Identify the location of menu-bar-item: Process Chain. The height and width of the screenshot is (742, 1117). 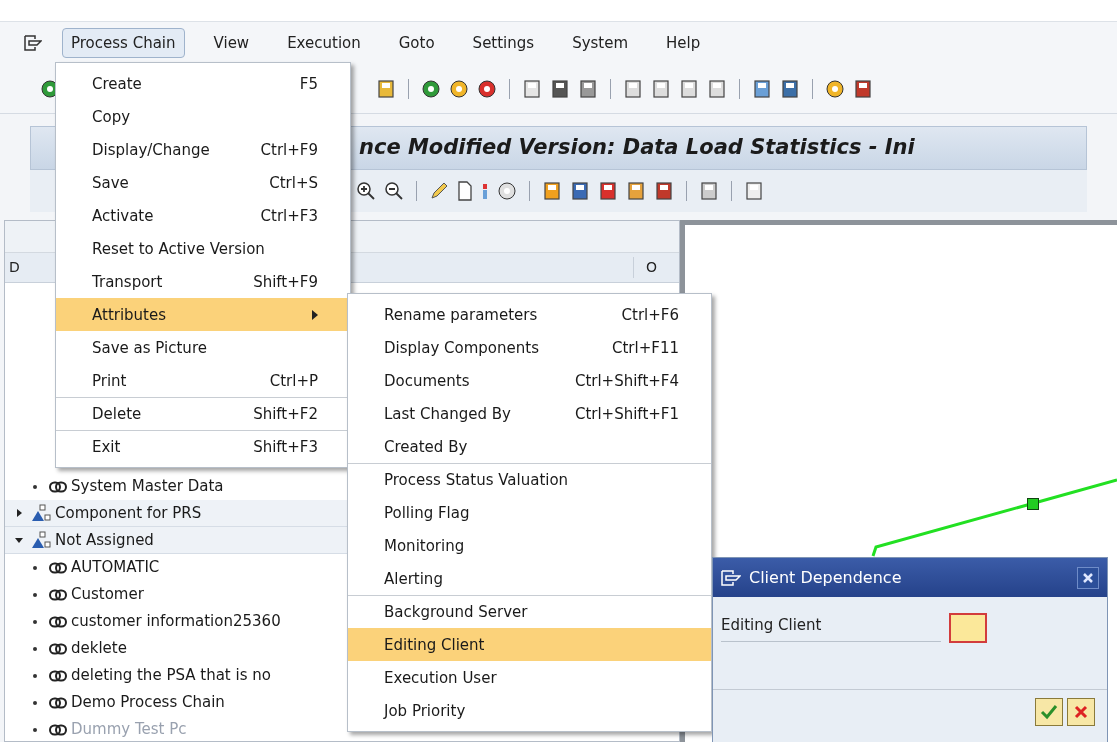
(123, 43).